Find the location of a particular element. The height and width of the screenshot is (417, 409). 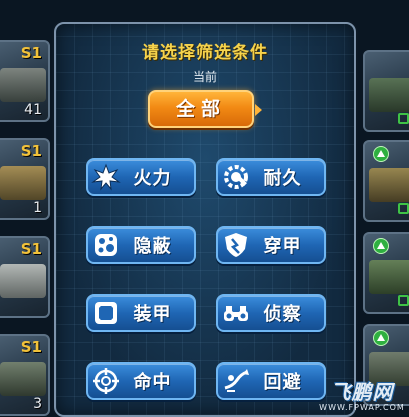

armor-plate-icon is located at coordinates (106, 313).